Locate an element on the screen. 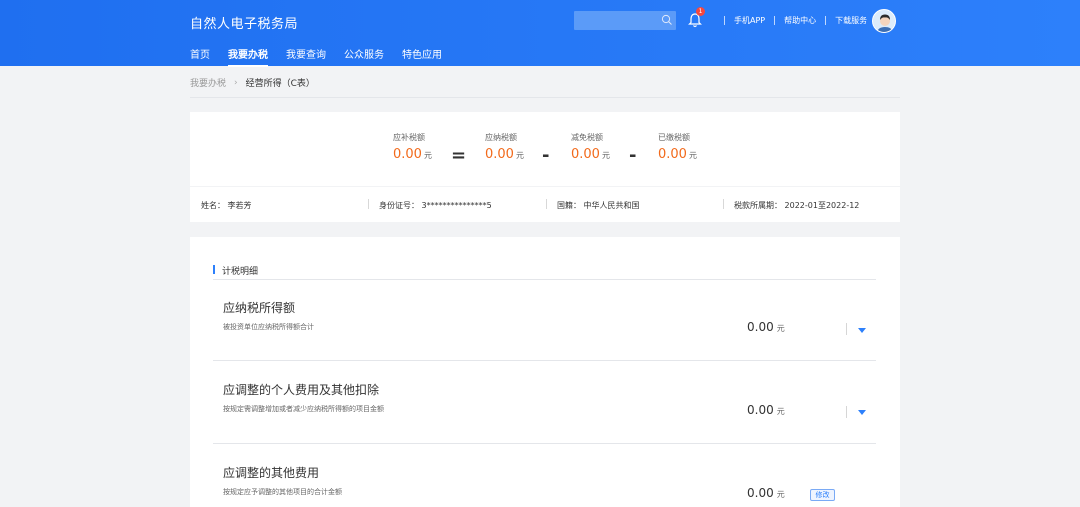 Image resolution: width=1080 pixels, height=507 pixels. summary-label: 已缴税额 is located at coordinates (674, 137).